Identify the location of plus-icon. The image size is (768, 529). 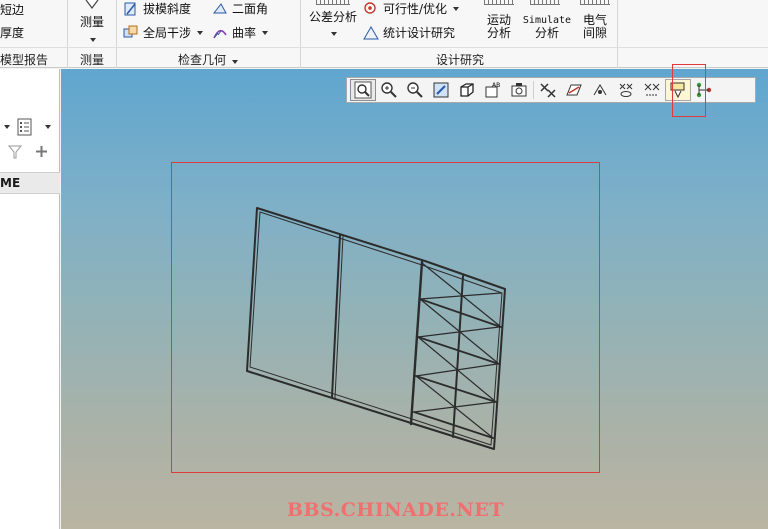
(41, 151).